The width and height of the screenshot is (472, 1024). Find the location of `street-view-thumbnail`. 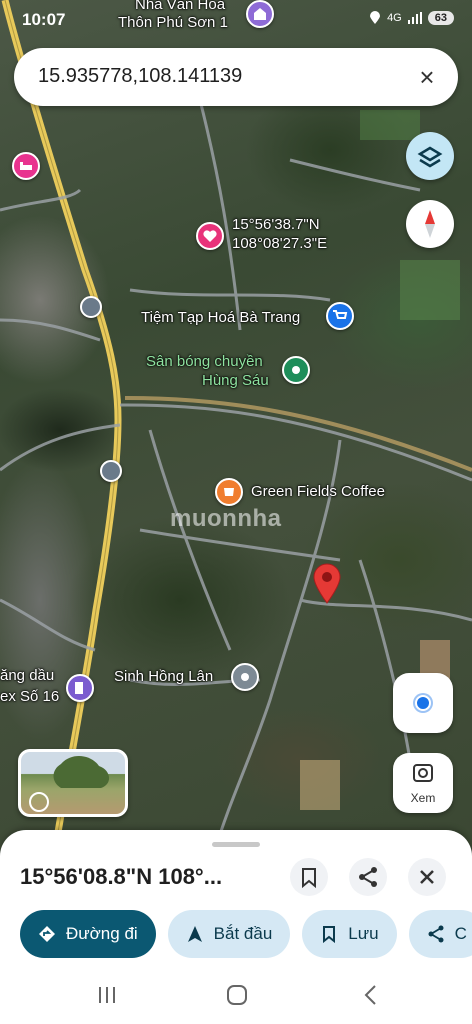

street-view-thumbnail is located at coordinates (73, 783).